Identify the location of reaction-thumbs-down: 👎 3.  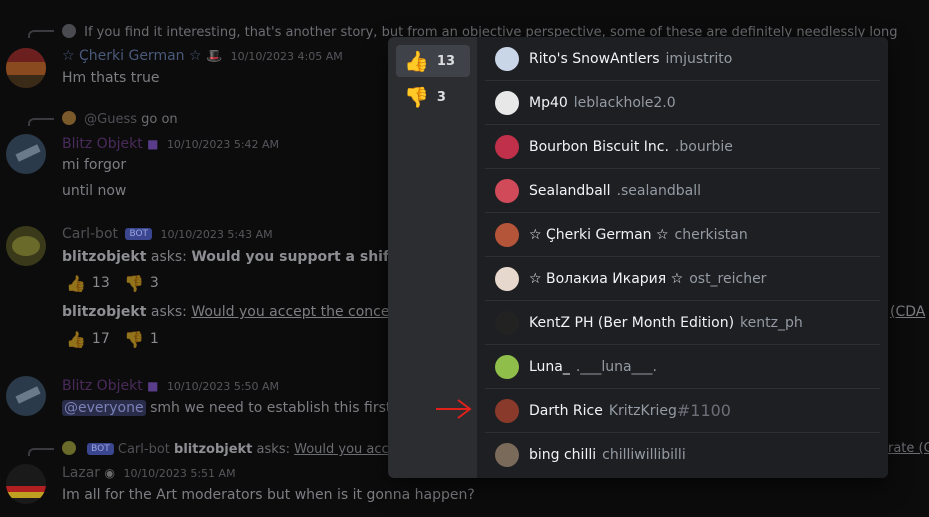
(141, 283).